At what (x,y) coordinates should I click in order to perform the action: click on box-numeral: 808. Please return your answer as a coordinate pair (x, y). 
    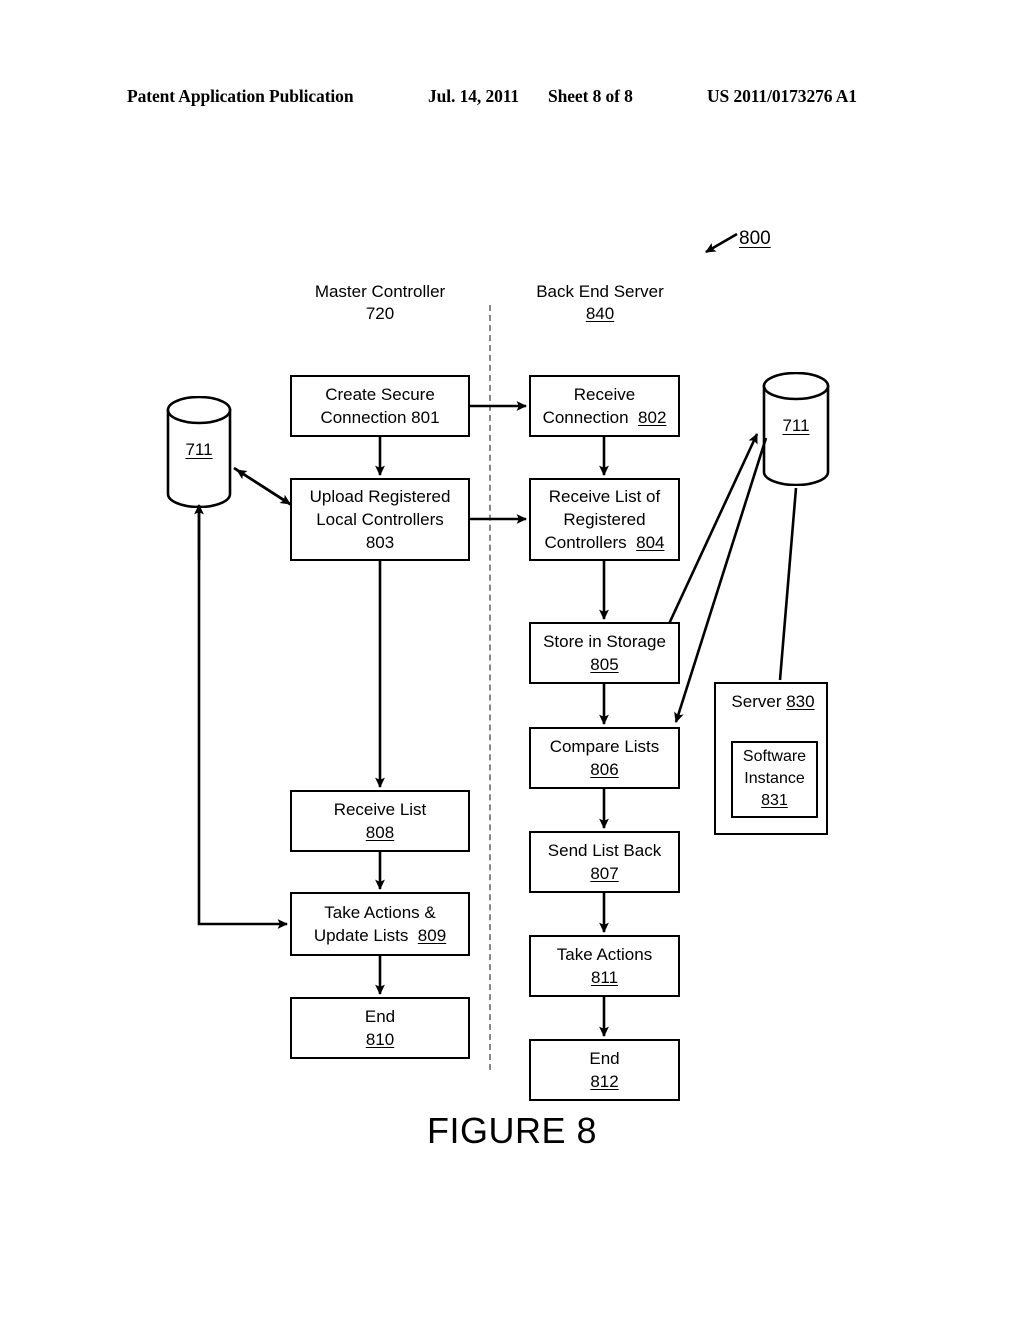
    Looking at the image, I should click on (380, 832).